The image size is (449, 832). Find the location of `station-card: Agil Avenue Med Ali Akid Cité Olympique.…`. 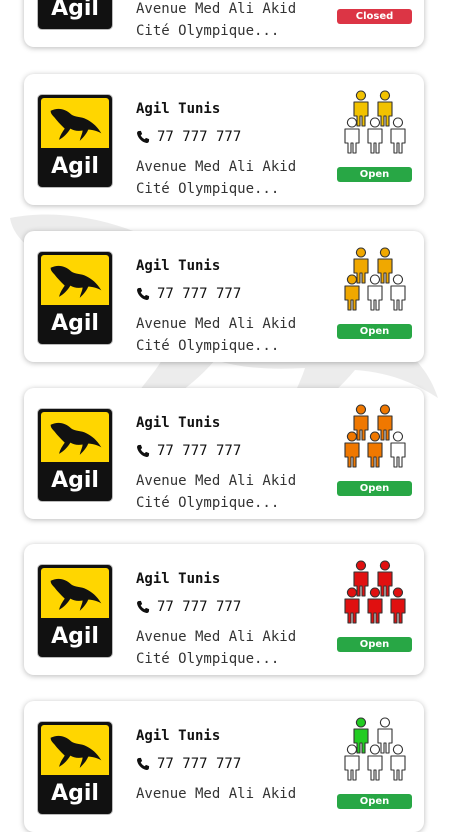

station-card: Agil Avenue Med Ali Akid Cité Olympique.… is located at coordinates (224, 23).